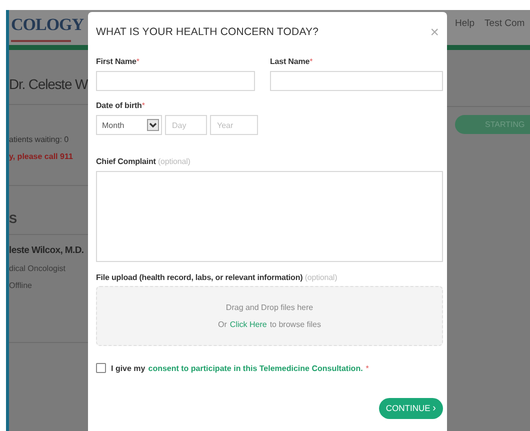 The width and height of the screenshot is (530, 431). What do you see at coordinates (504, 31) in the screenshot?
I see `nav-link: Test Com` at bounding box center [504, 31].